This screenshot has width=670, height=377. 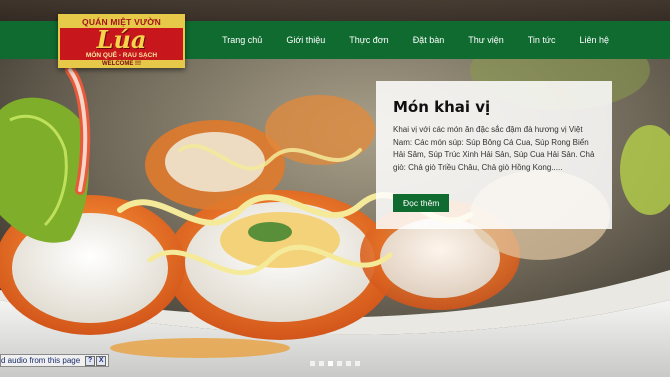 What do you see at coordinates (442, 107) in the screenshot?
I see `card-title: Món khai vị` at bounding box center [442, 107].